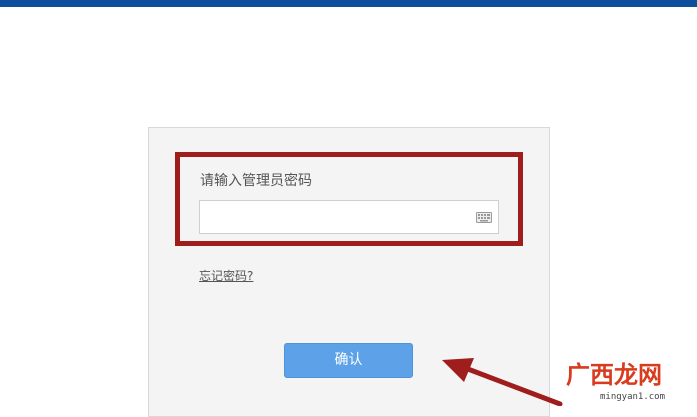  I want to click on watermark-url: mingyan1.com, so click(633, 397).